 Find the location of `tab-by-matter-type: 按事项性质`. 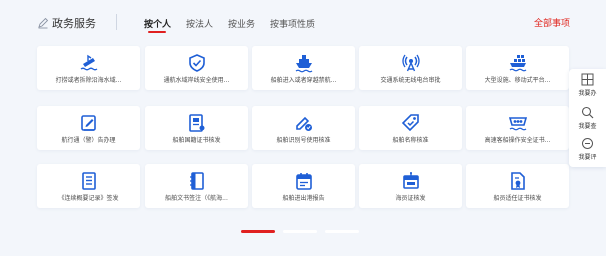

tab-by-matter-type: 按事项性质 is located at coordinates (292, 23).